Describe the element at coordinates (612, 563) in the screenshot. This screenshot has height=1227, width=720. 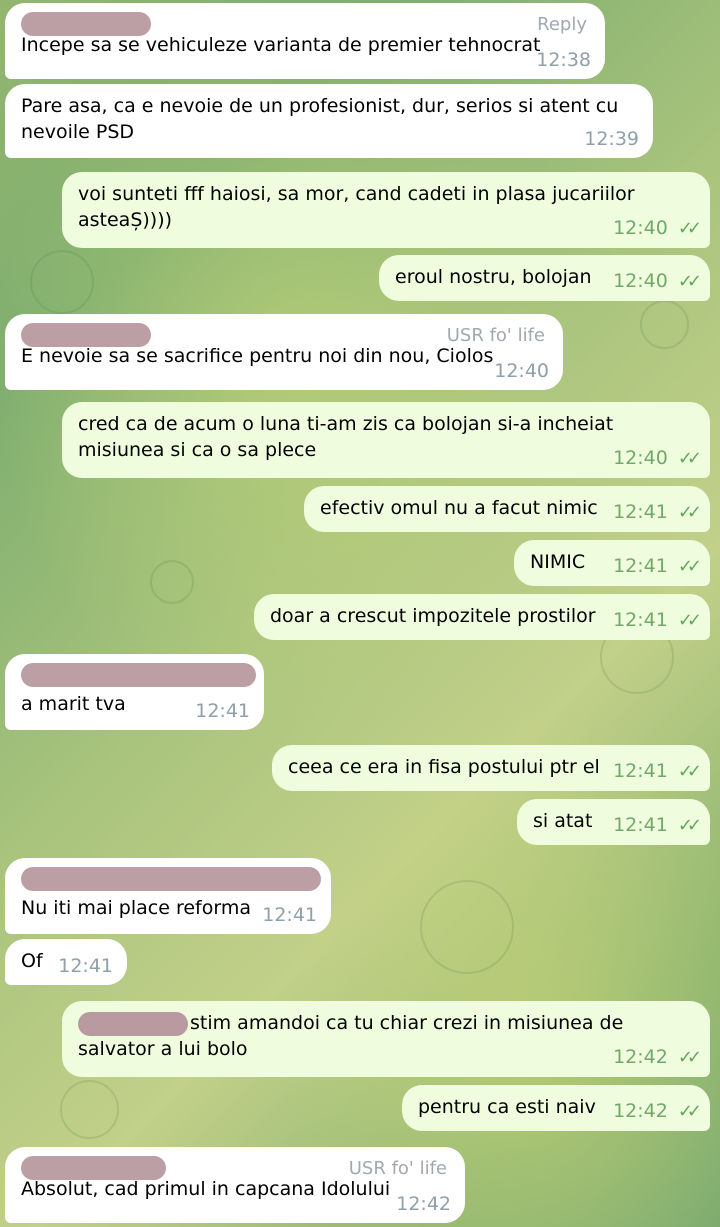
I see `outgoing-message: NIMIC 12:41 ✓✓` at that location.